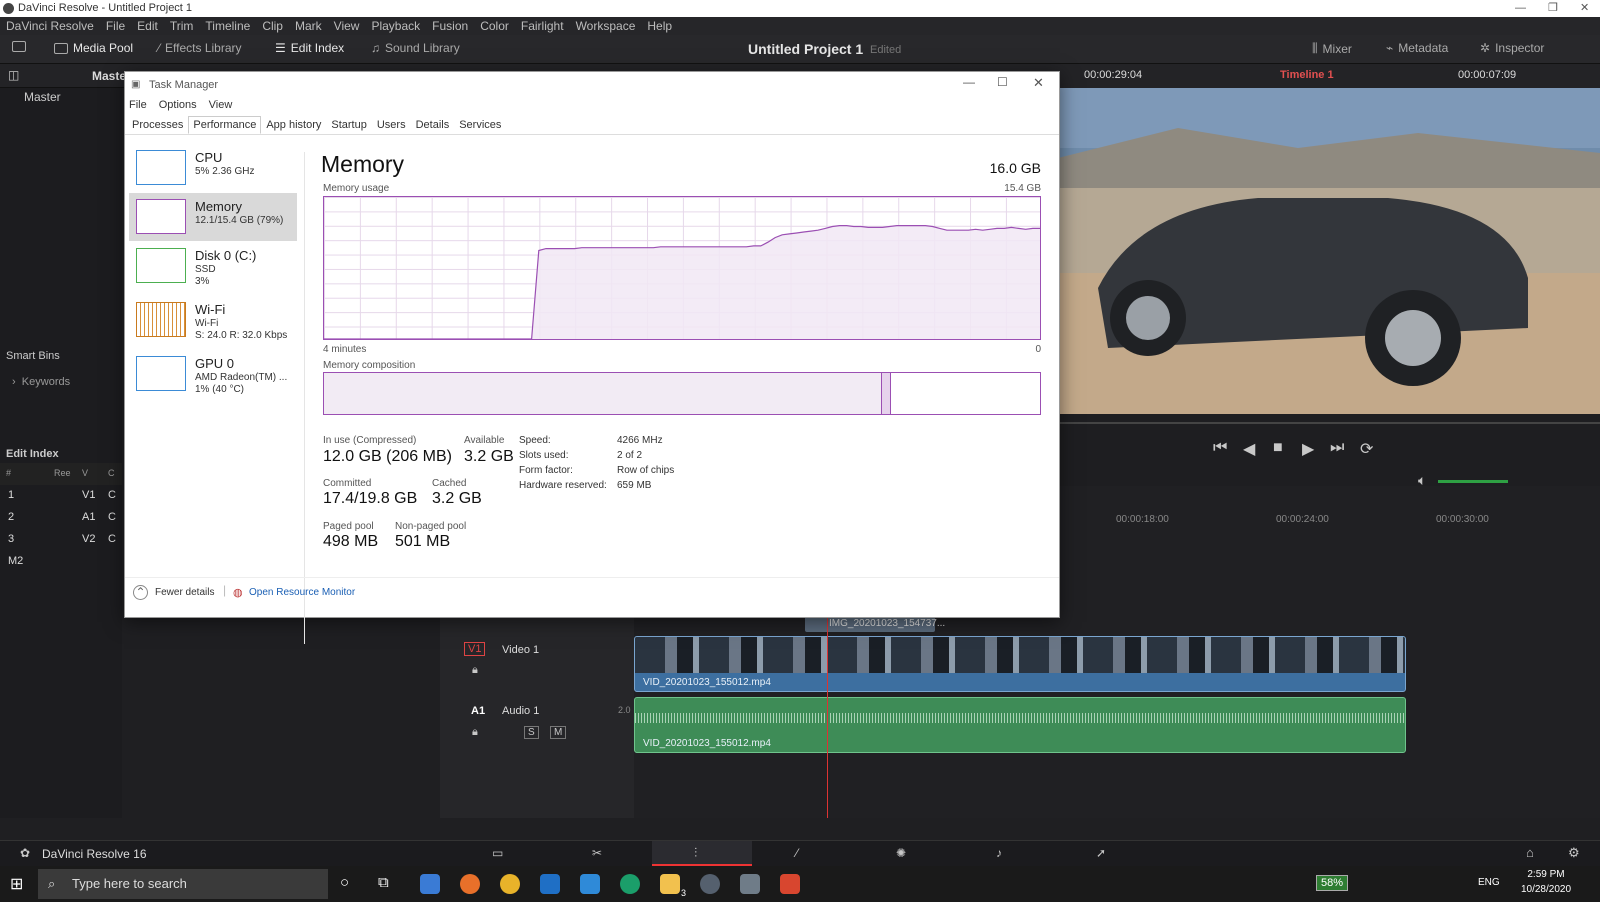 The height and width of the screenshot is (902, 1600). I want to click on volume-slider, so click(1473, 481).